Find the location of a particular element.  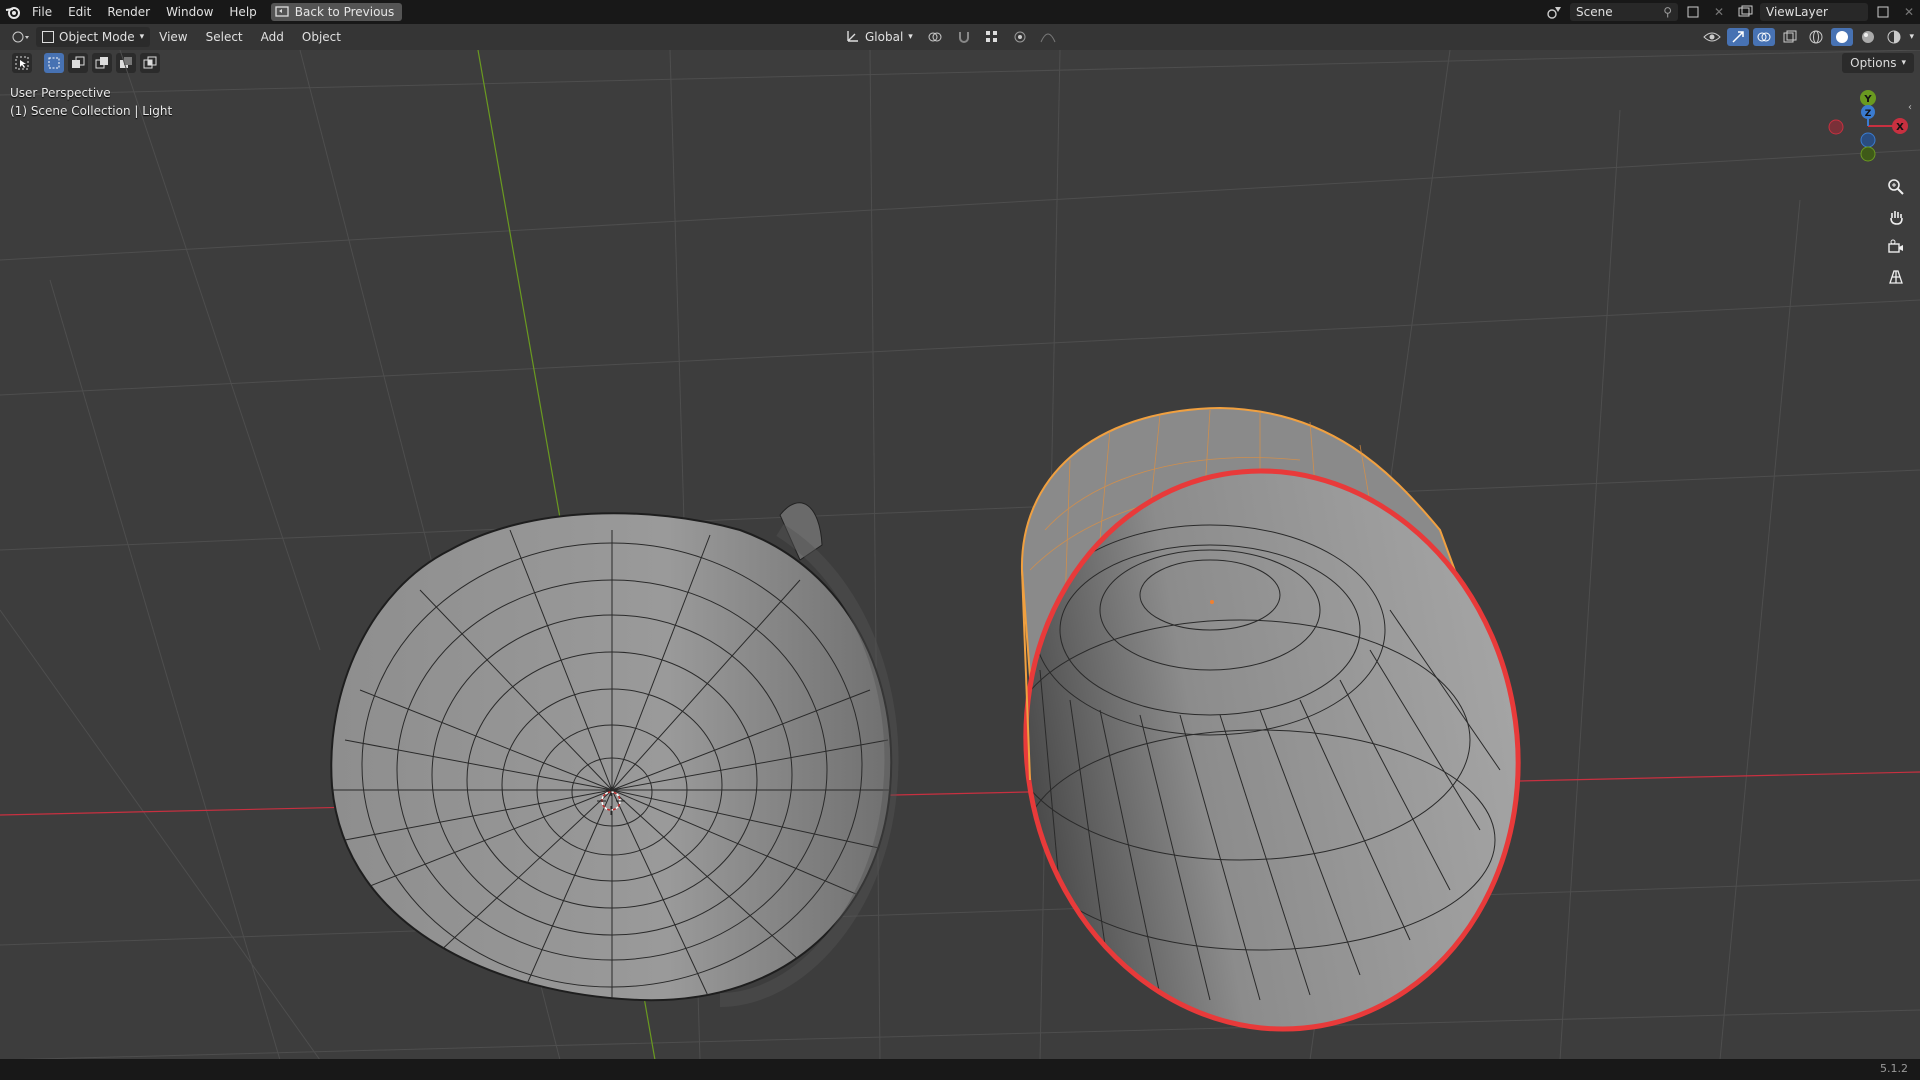

version-label: 5.1.2 is located at coordinates (1894, 1068).